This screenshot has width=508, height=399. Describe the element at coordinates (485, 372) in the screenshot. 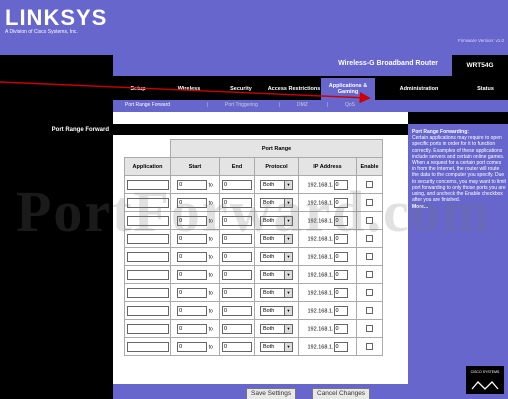

I see `cisco-label: CISCO SYSTEMS` at that location.